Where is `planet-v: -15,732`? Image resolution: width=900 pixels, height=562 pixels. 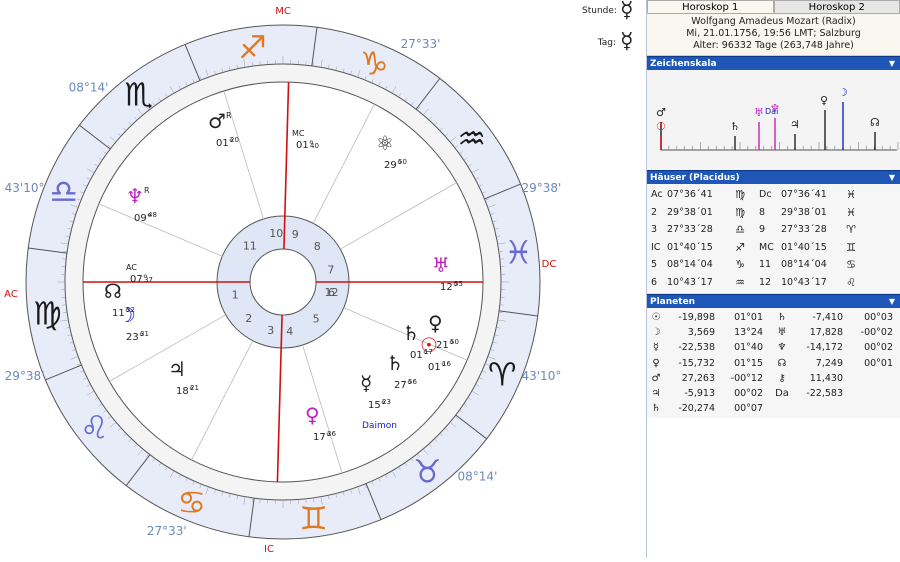 planet-v: -15,732 is located at coordinates (690, 363).